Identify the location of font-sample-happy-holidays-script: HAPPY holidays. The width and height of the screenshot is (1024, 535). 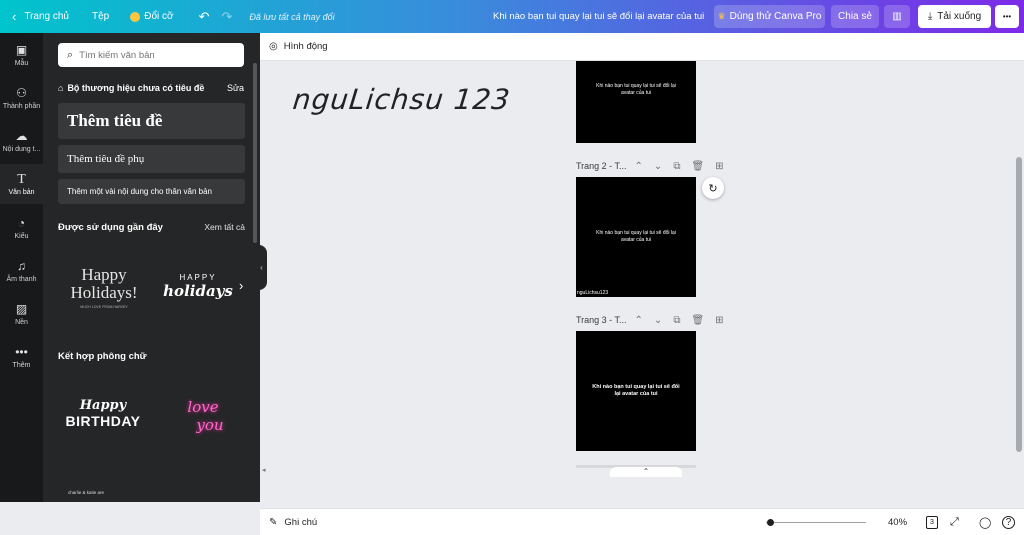
(198, 286).